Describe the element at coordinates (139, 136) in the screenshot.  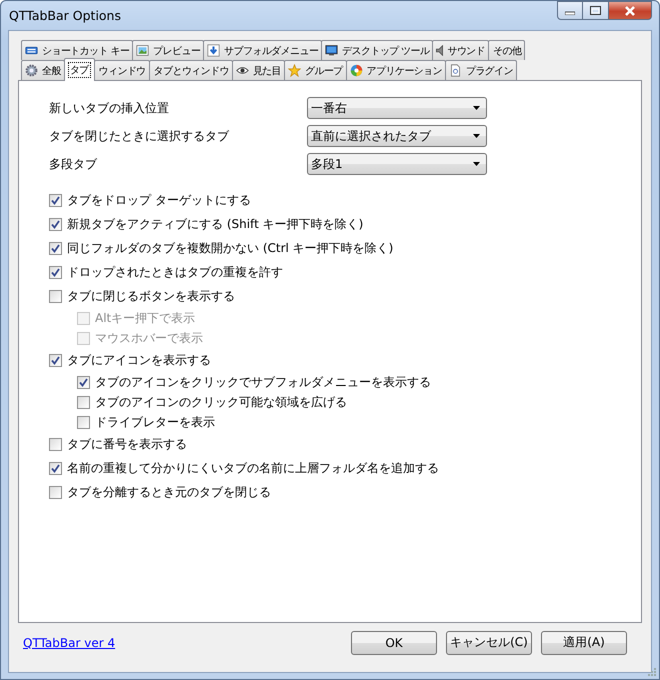
I see `setting-label: タブを閉じたときに選択するタブ` at that location.